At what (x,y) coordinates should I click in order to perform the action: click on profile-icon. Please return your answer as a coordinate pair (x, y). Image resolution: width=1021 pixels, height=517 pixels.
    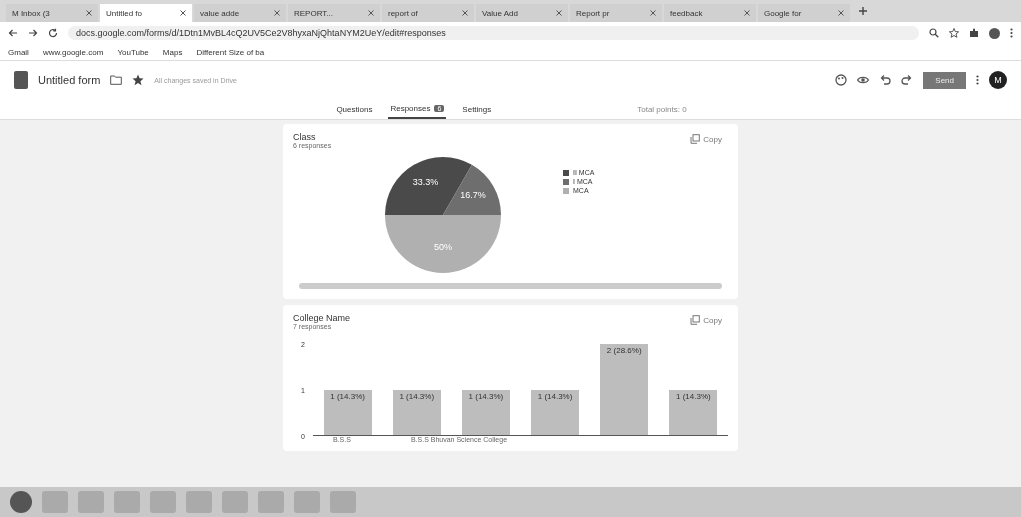
    Looking at the image, I should click on (994, 33).